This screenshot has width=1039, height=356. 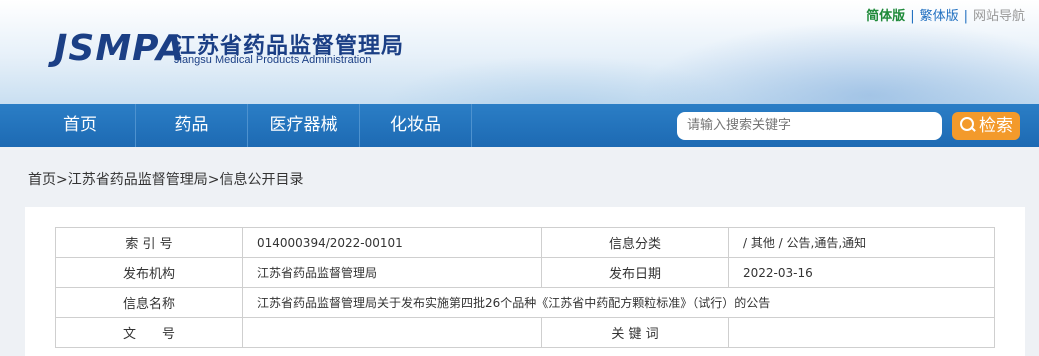 What do you see at coordinates (138, 180) in the screenshot?
I see `breadcrumb-agency: 江苏省药品监督管理局` at bounding box center [138, 180].